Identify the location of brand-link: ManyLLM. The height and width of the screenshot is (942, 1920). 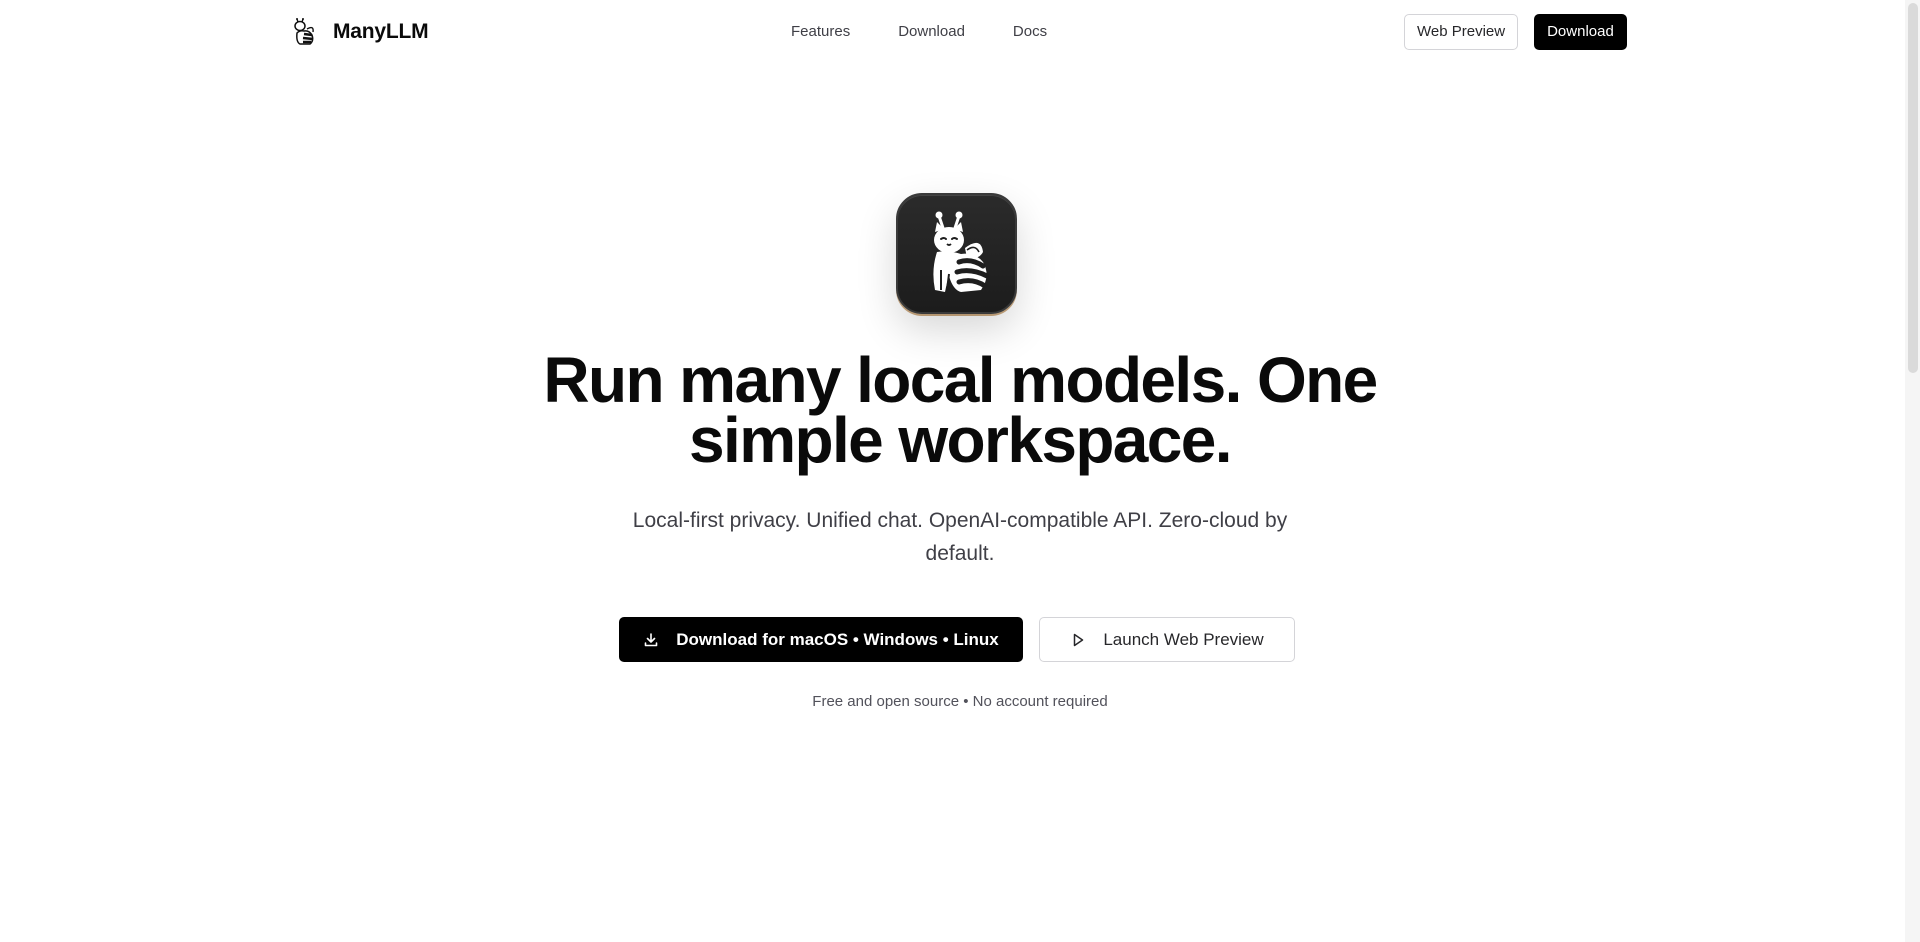
(360, 32).